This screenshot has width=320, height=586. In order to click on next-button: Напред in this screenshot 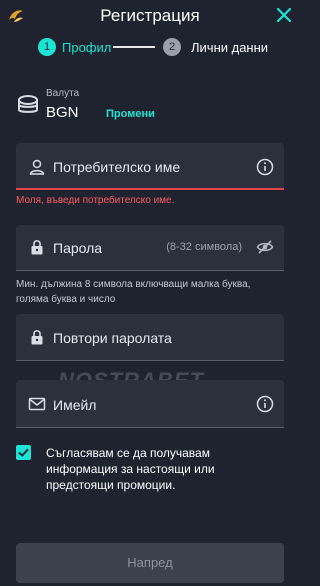, I will do `click(150, 563)`.